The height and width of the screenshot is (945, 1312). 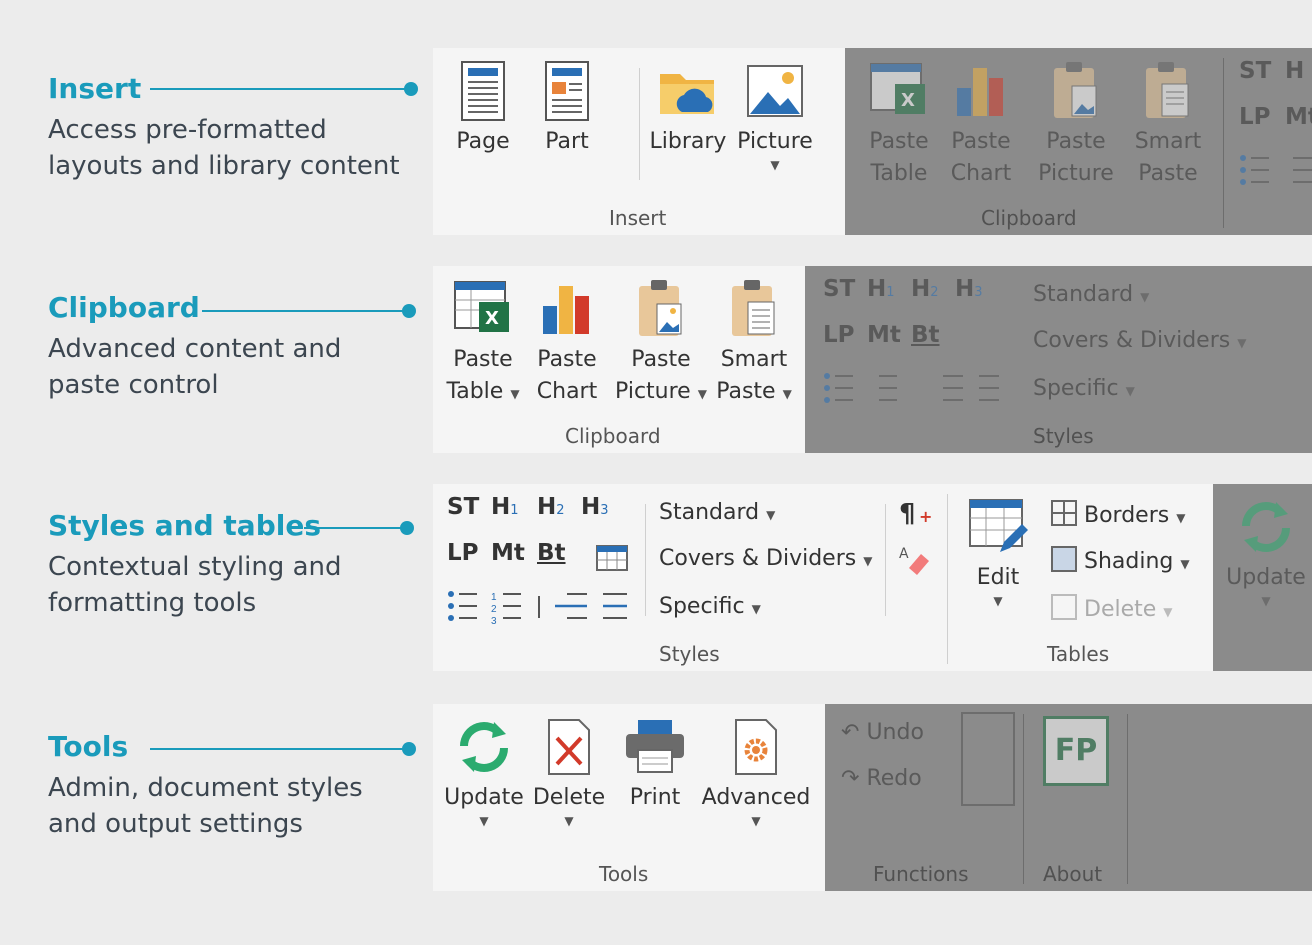 What do you see at coordinates (551, 553) in the screenshot?
I see `style-bt-button: Bt` at bounding box center [551, 553].